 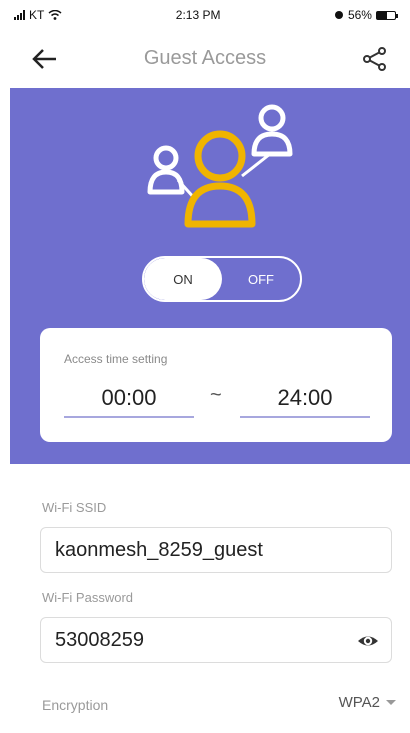 I want to click on eye-icon, so click(x=368, y=641).